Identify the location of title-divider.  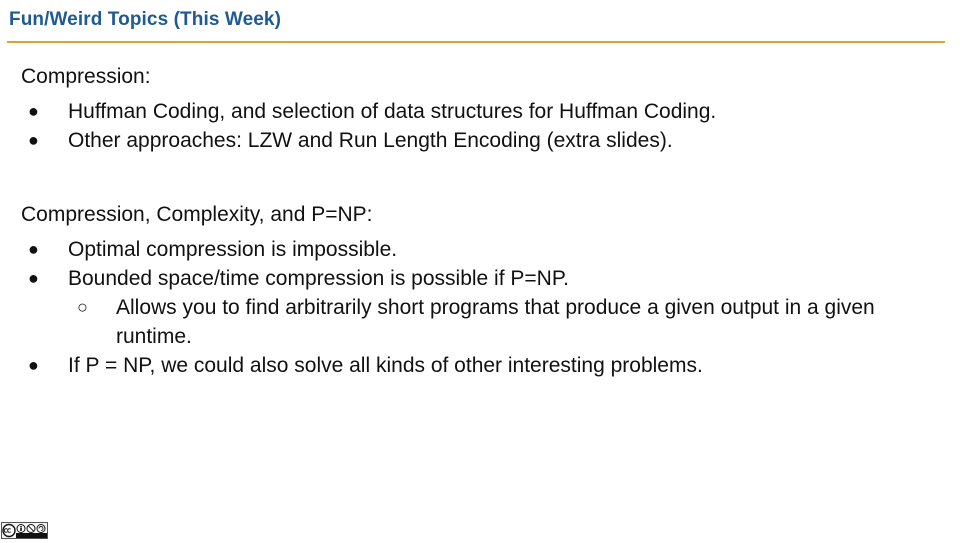
(476, 42).